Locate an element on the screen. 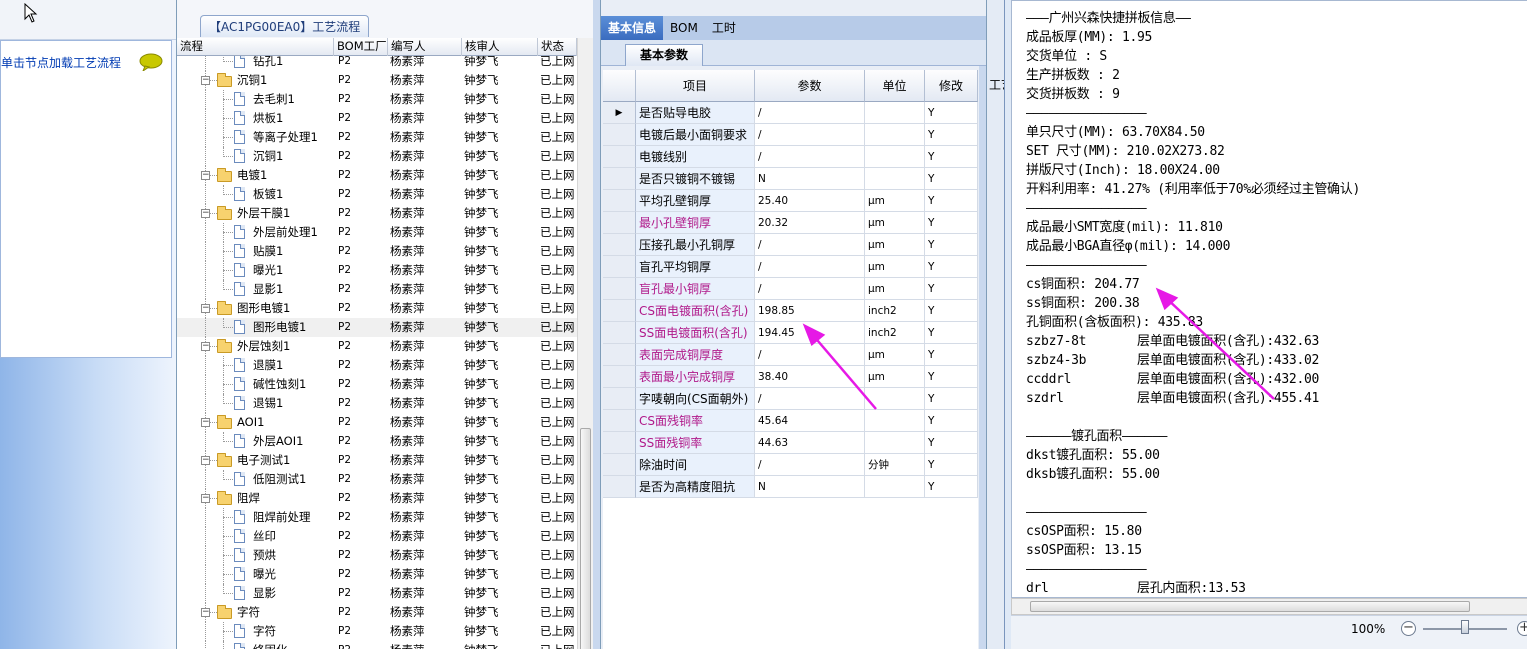  tree-folder-row: − AOI1 P2 杨素萍 钟梦飞 已上网 is located at coordinates (377, 422).